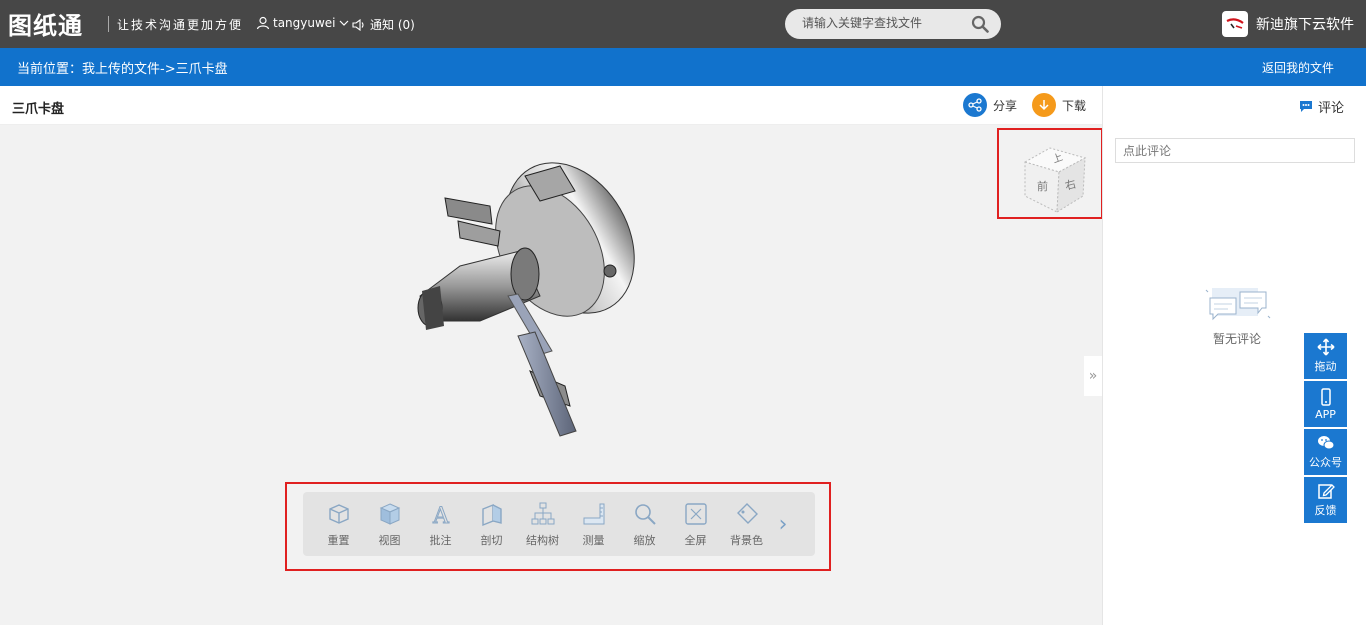  I want to click on search-box, so click(893, 24).